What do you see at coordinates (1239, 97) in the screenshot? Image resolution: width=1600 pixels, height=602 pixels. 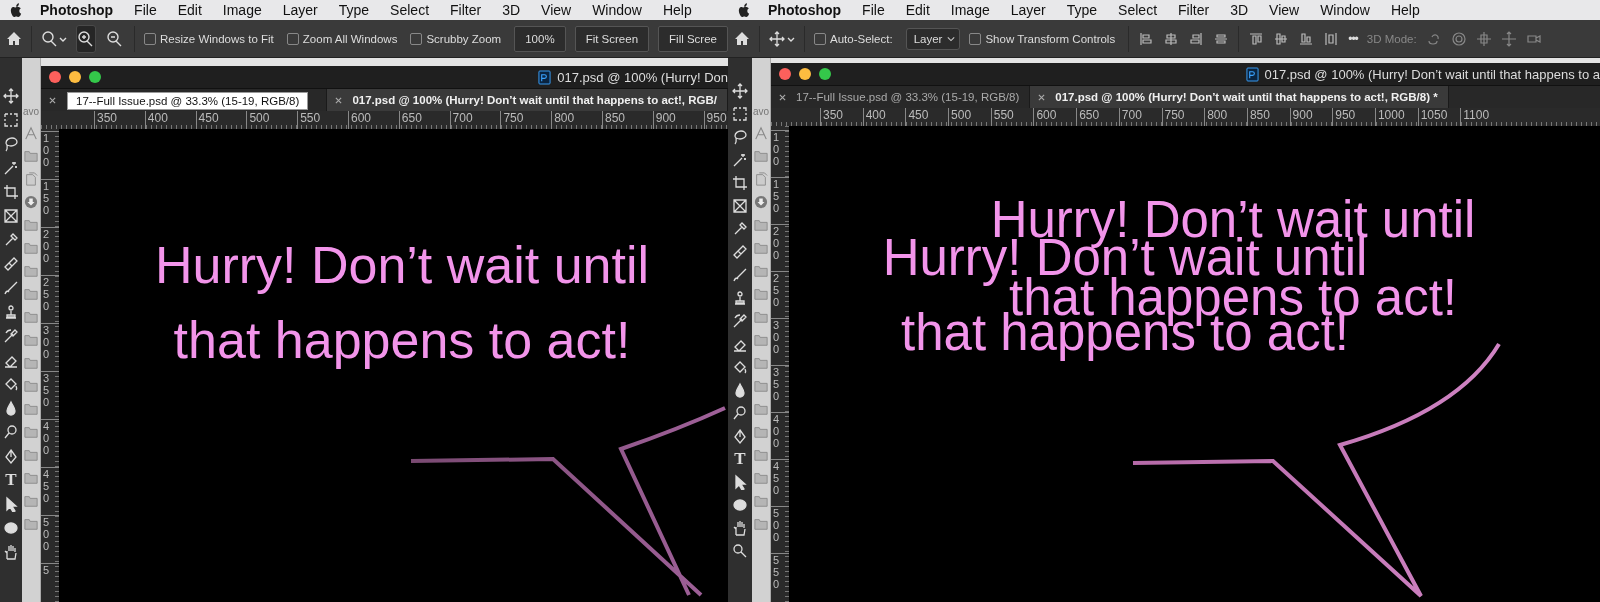 I see `document-tab: 017.psd @ 100% (Hurry! Don’t wait until that happens to act!, RGB/8) *` at bounding box center [1239, 97].